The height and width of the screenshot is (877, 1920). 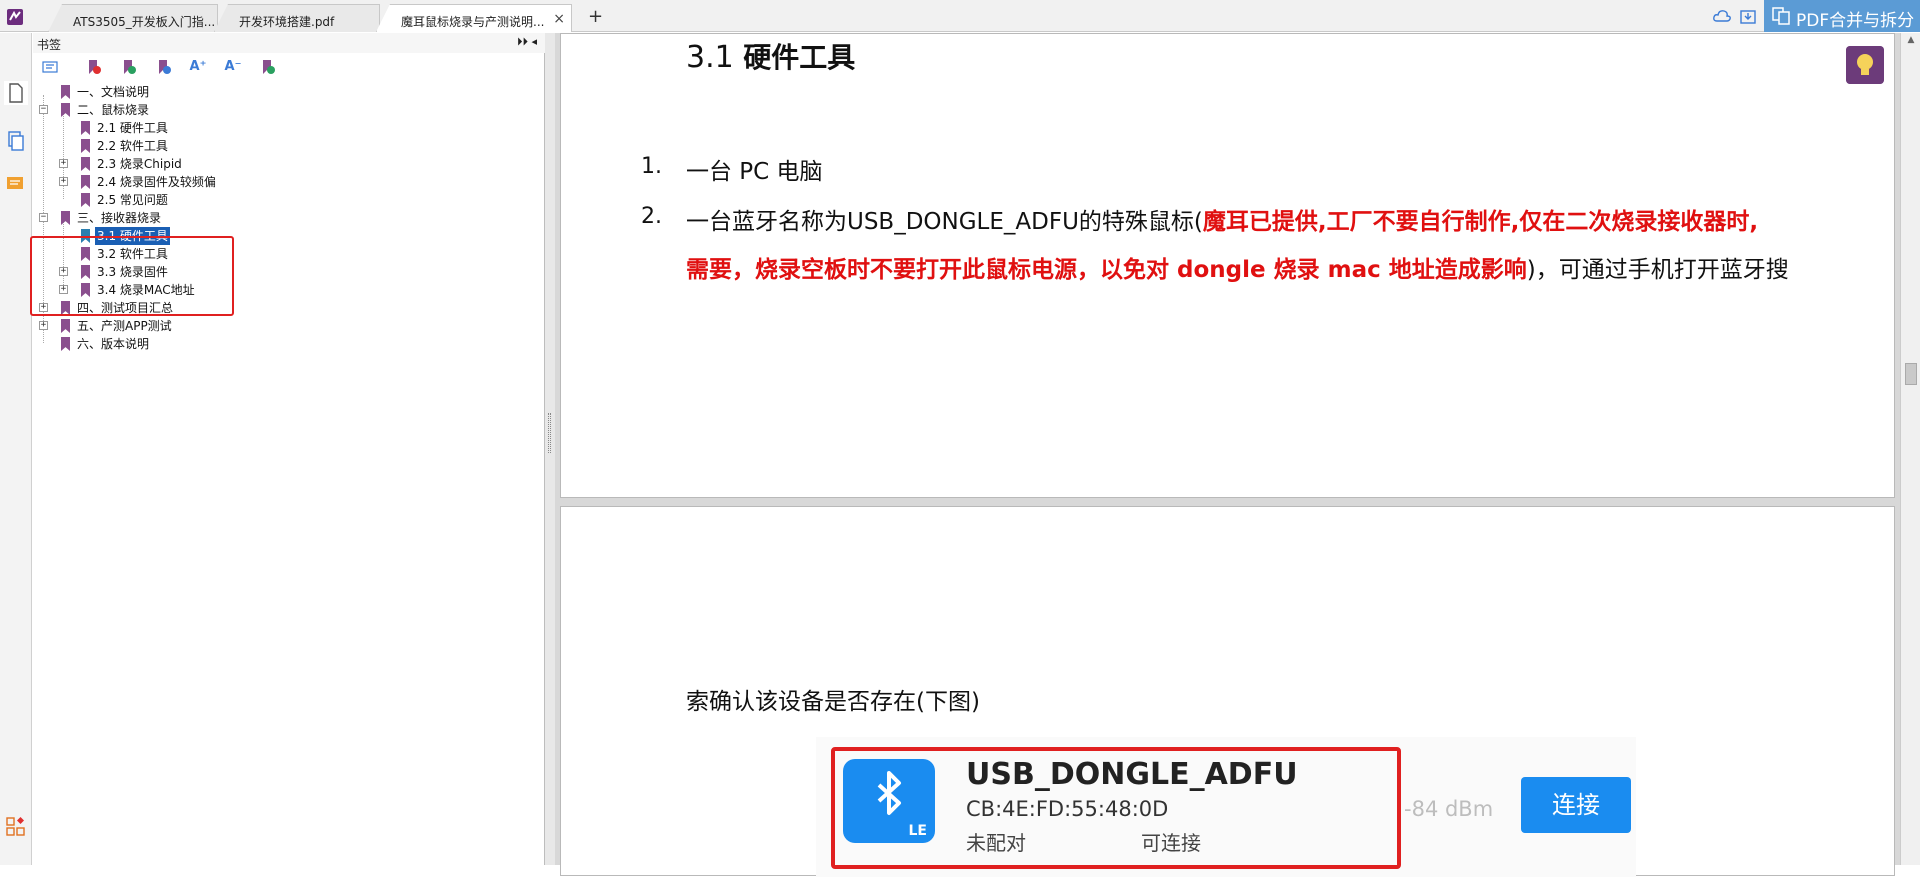 I want to click on tab-moer-mouse: 魔耳鼠标烧录与产测说明... ×, so click(x=474, y=18).